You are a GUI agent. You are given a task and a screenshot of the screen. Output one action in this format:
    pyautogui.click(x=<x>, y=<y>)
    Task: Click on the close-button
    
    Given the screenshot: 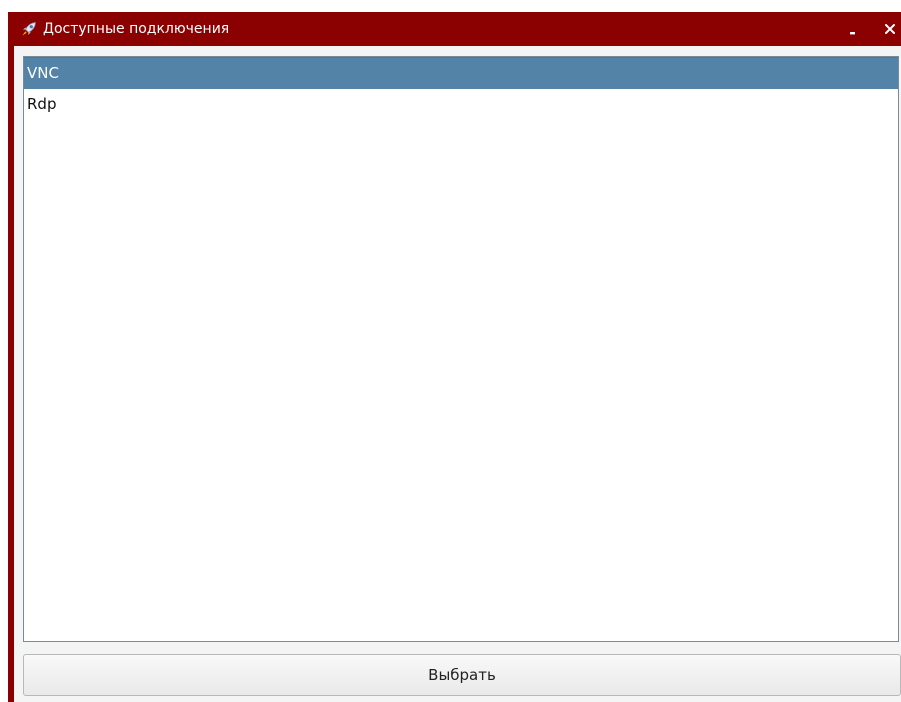 What is the action you would take?
    pyautogui.click(x=889, y=29)
    